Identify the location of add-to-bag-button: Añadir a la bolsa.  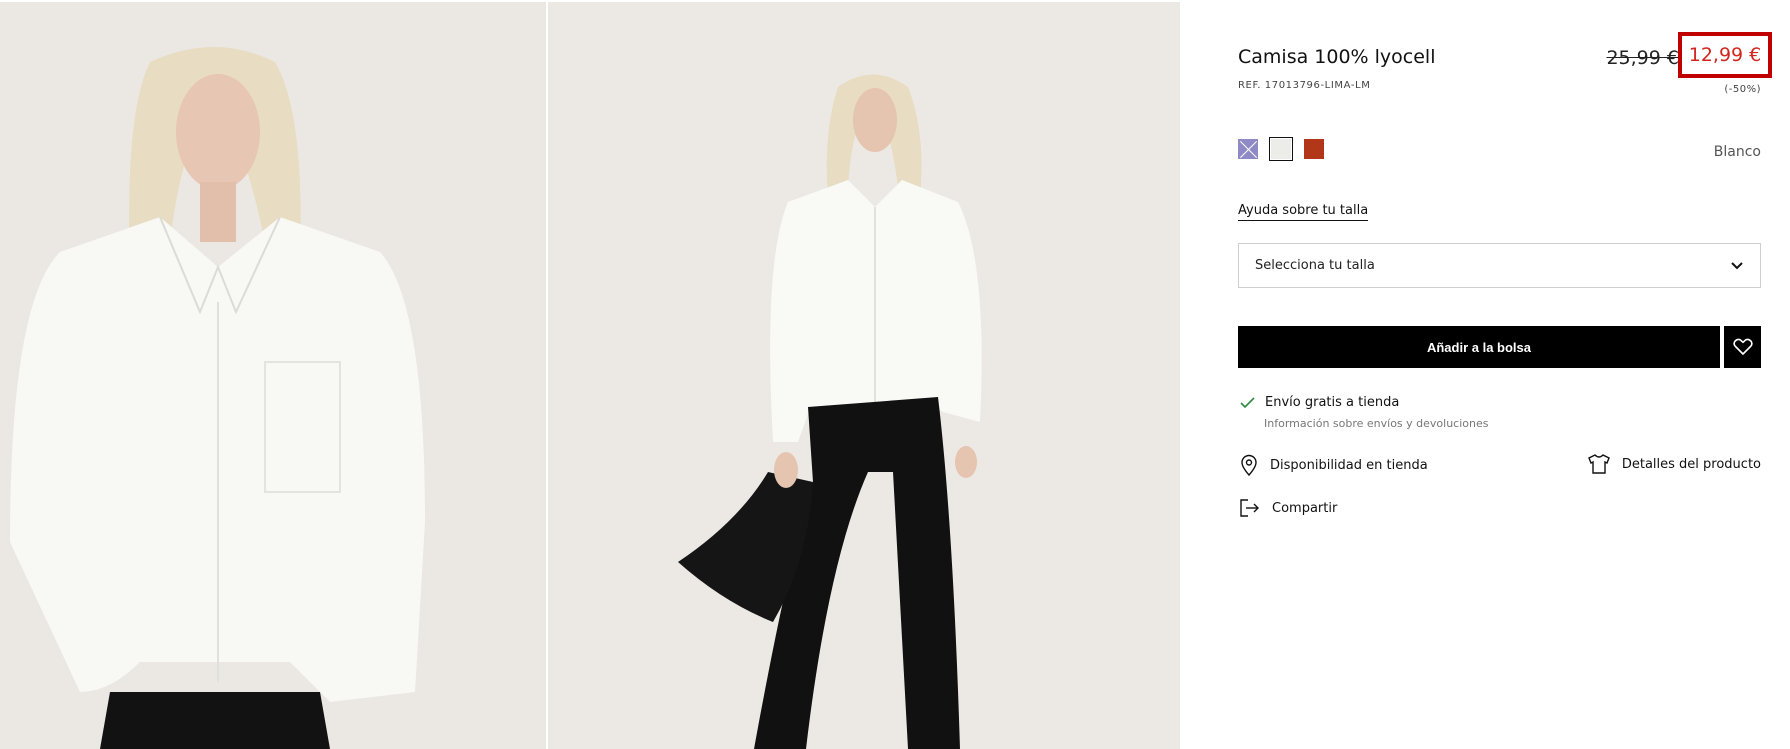
(1479, 347).